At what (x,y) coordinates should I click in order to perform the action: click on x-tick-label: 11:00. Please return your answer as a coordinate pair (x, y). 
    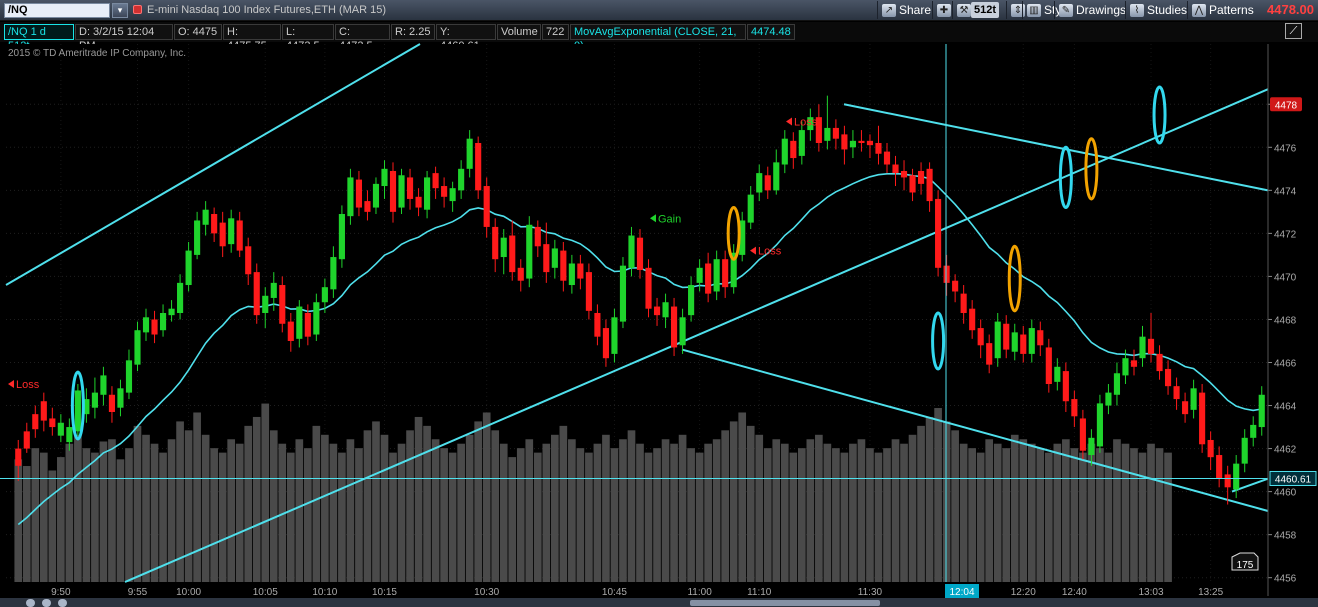
    Looking at the image, I should click on (699, 592).